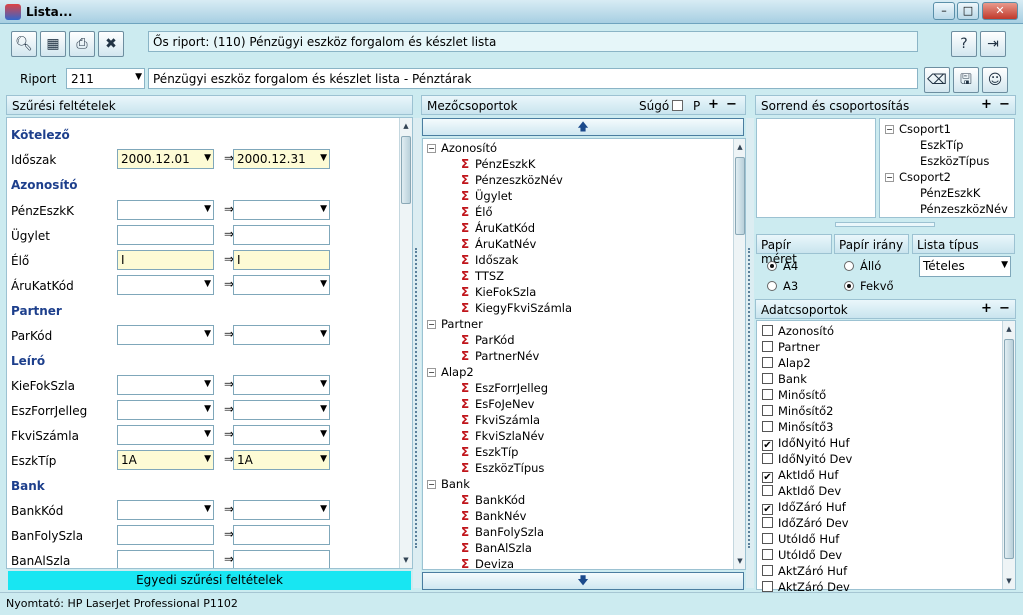 The height and width of the screenshot is (615, 1023). Describe the element at coordinates (502, 532) in the screenshot. I see `tree-item: Σ BanFolySzla` at that location.